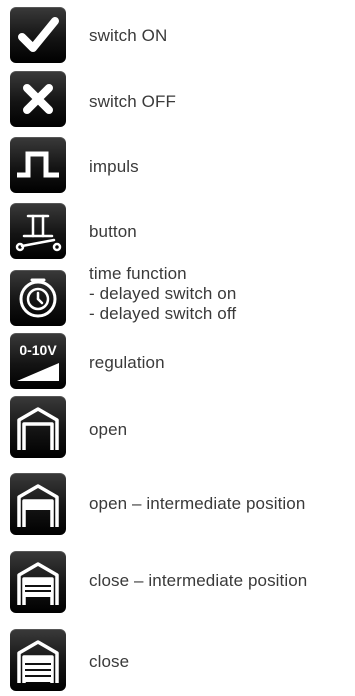 The width and height of the screenshot is (355, 696). Describe the element at coordinates (163, 293) in the screenshot. I see `legend-sublabel: - delayed switch on` at that location.